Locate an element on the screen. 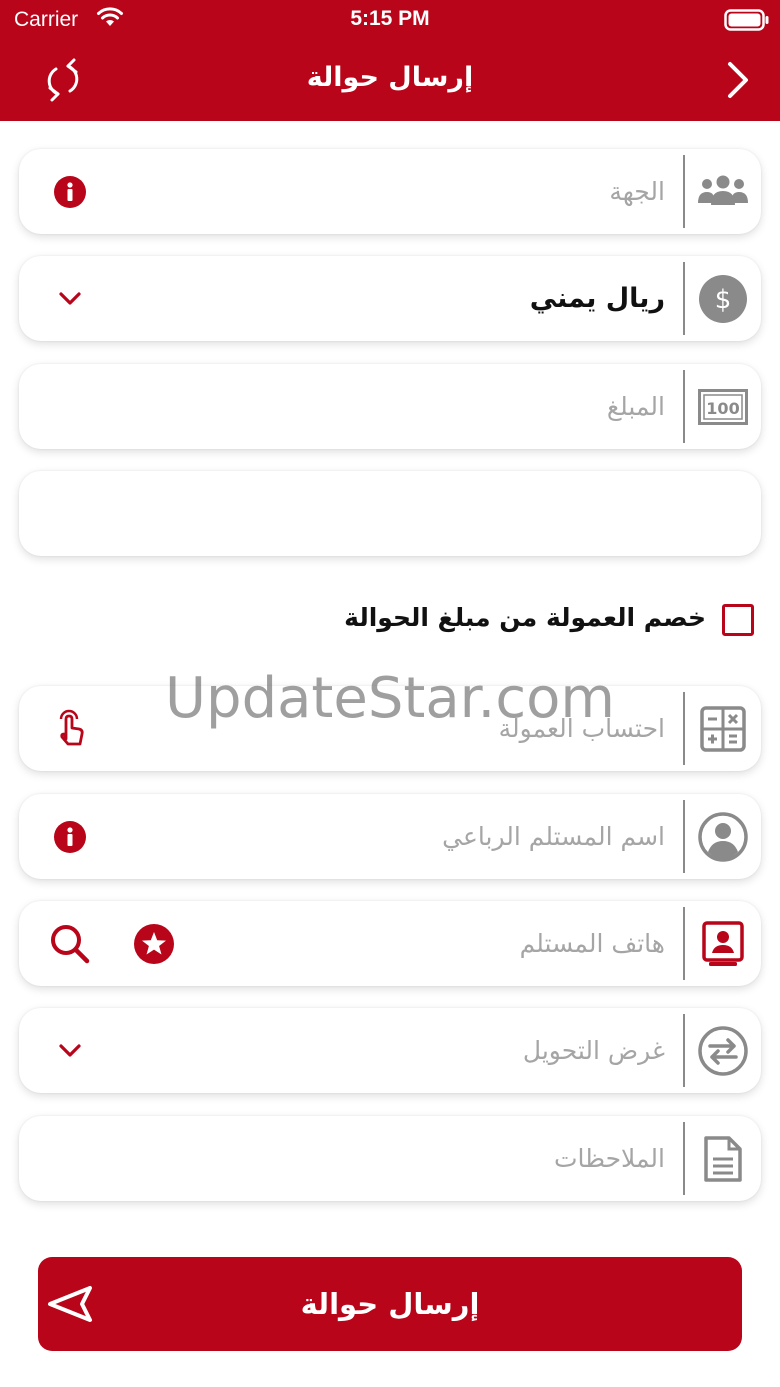 This screenshot has width=780, height=1387. recipient-name-placeholder: اسم المستلم الرباعي is located at coordinates (553, 836).